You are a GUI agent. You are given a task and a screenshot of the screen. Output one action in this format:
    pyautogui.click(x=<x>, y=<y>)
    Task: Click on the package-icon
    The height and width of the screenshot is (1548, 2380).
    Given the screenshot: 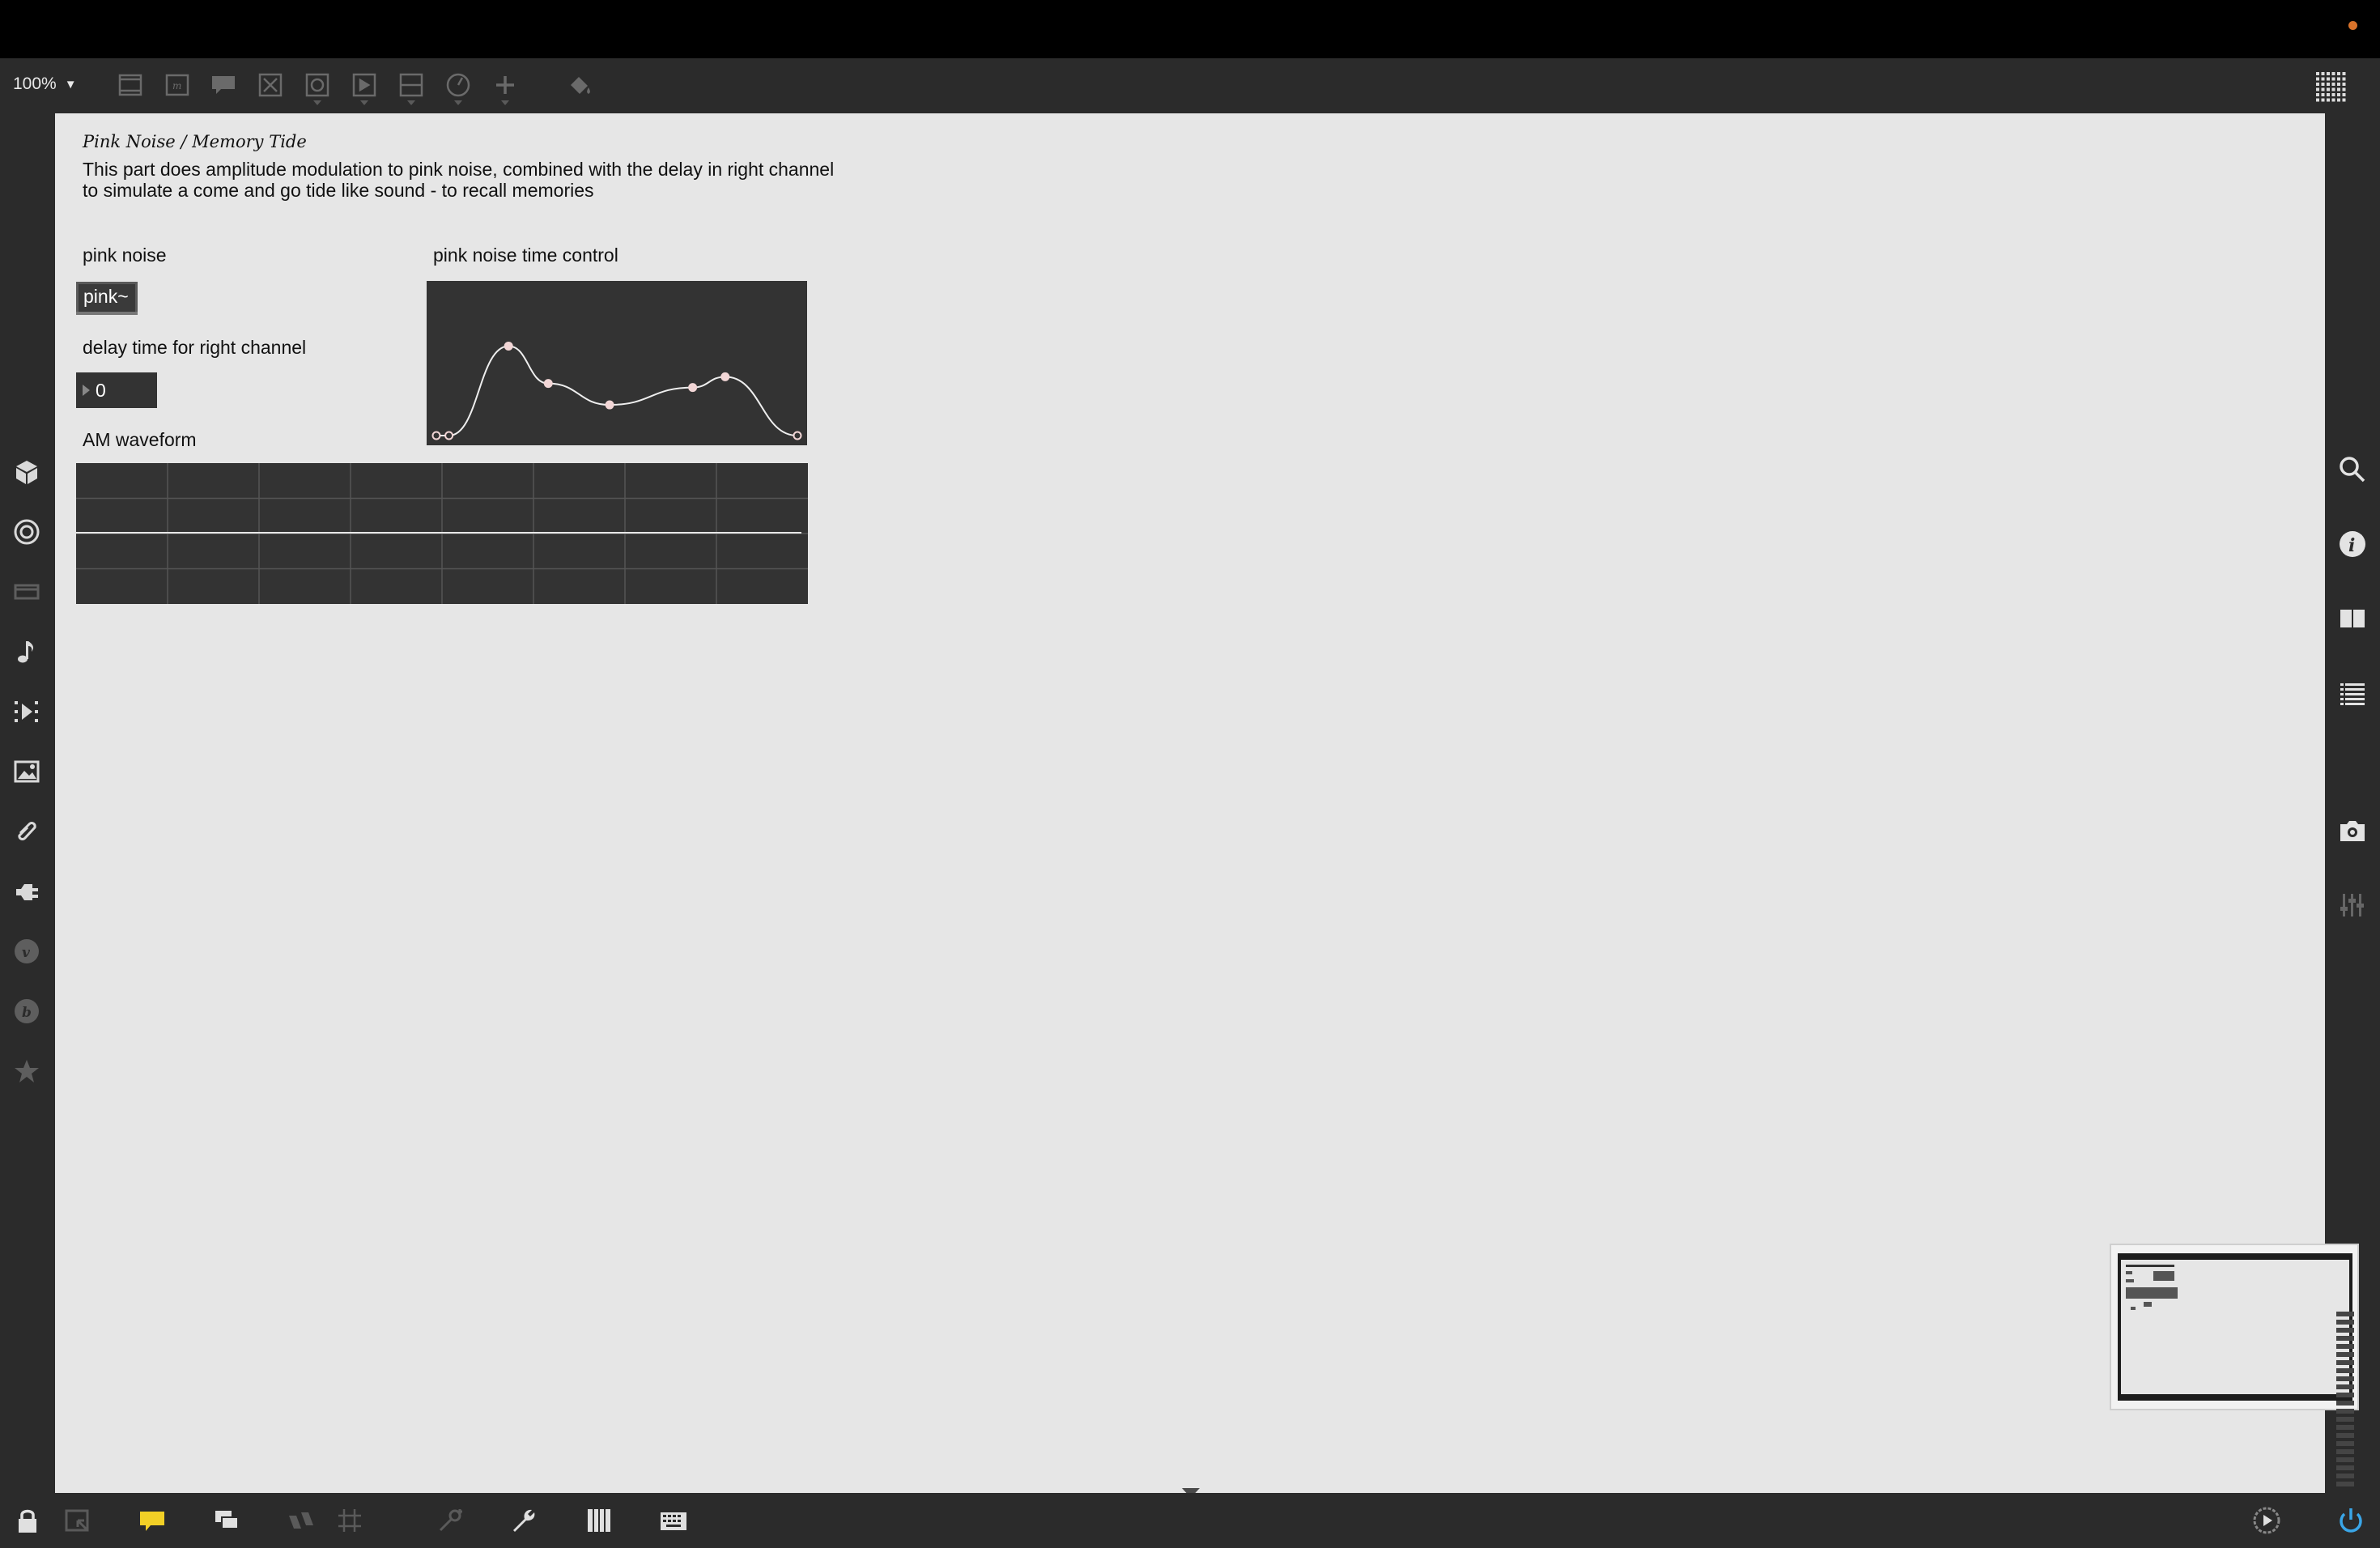 What is the action you would take?
    pyautogui.click(x=26, y=472)
    